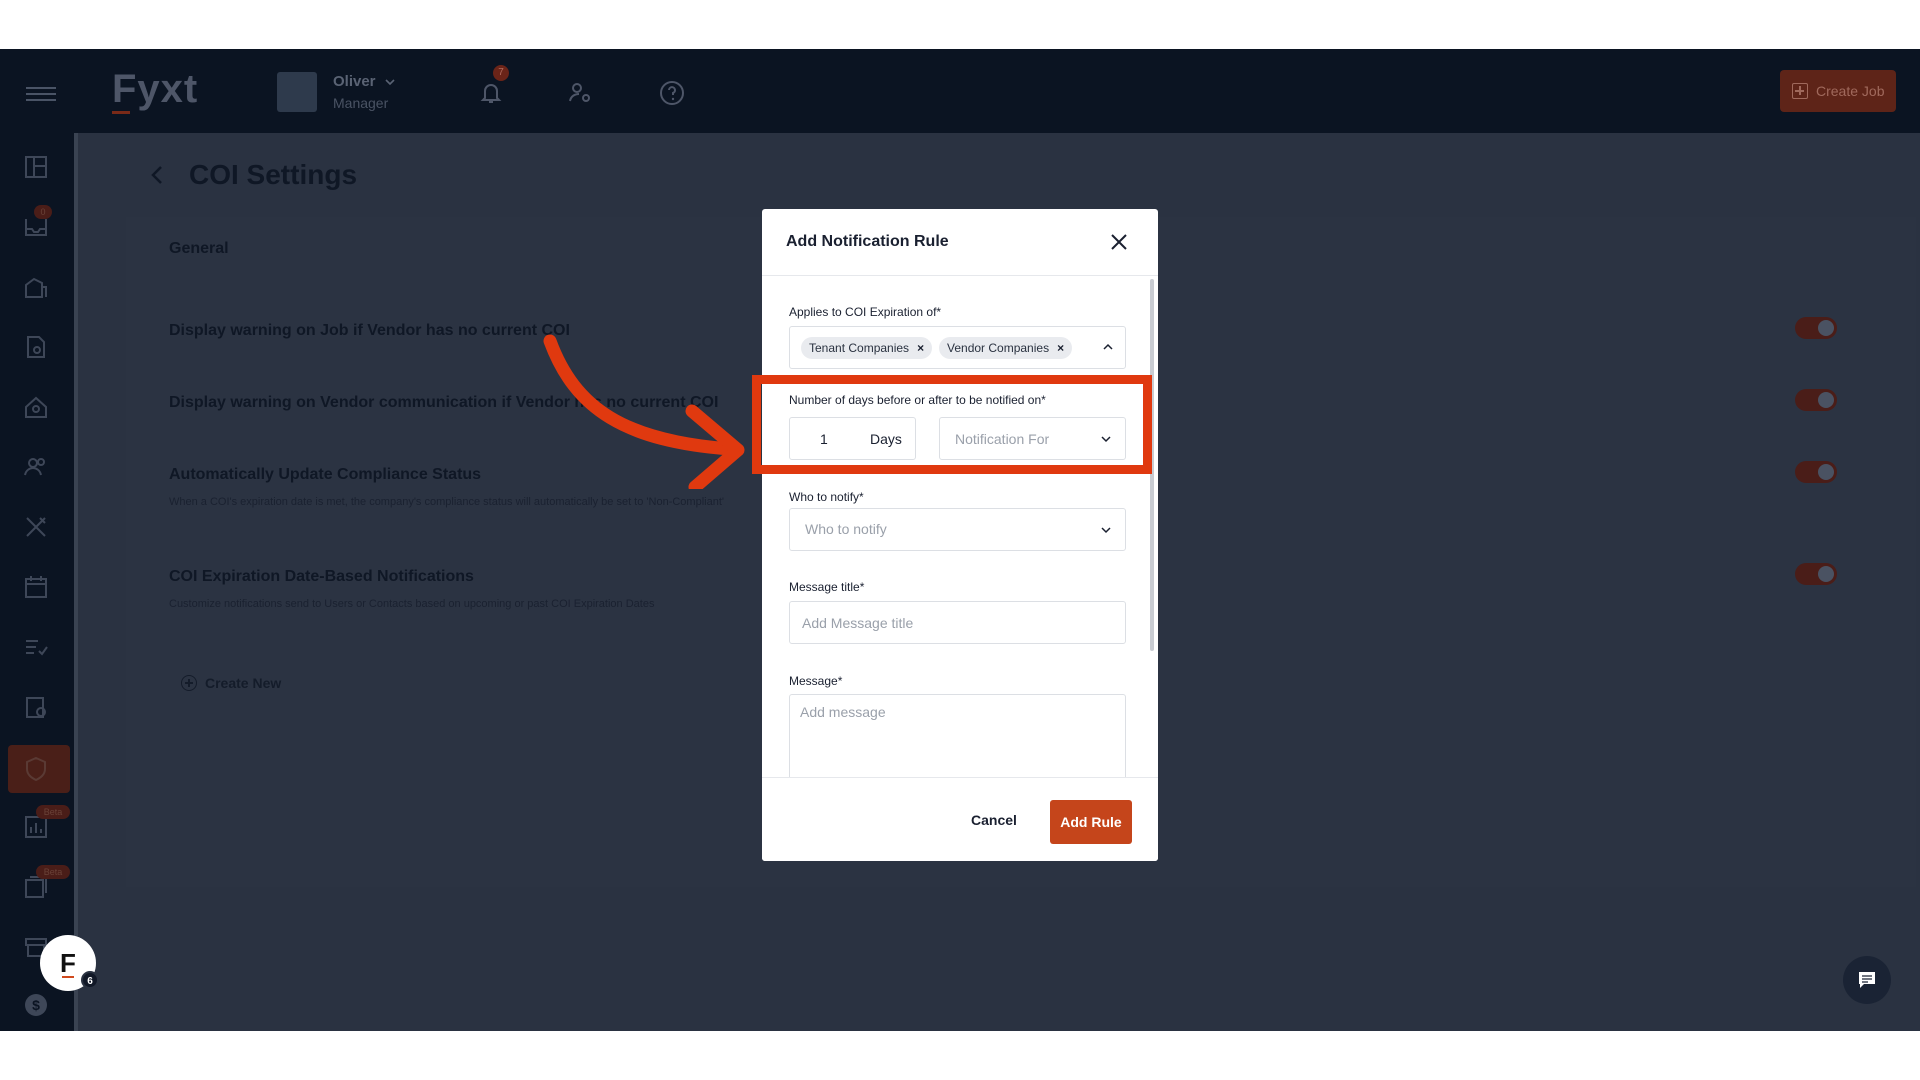 The height and width of the screenshot is (1080, 1920). I want to click on chip-vendor-companies: Vendor Companies ×, so click(1006, 348).